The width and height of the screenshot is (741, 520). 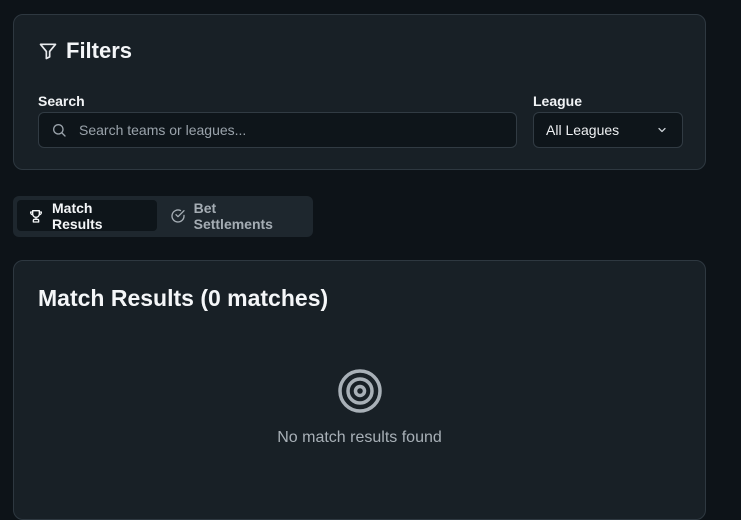 I want to click on league-label: League, so click(x=558, y=101).